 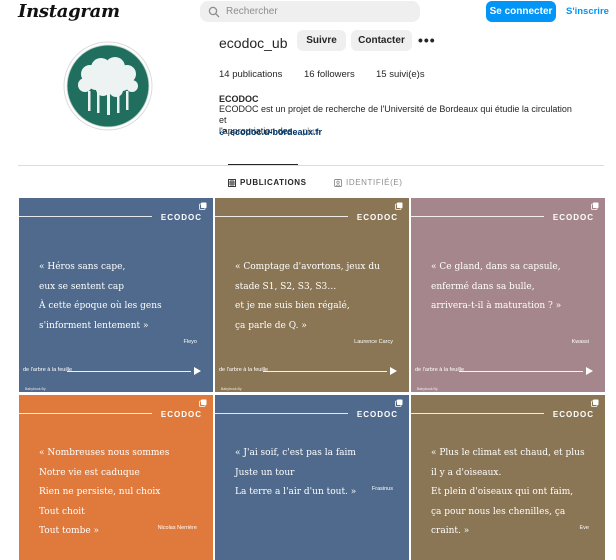 I want to click on bio-name: ECODOC, so click(x=239, y=99).